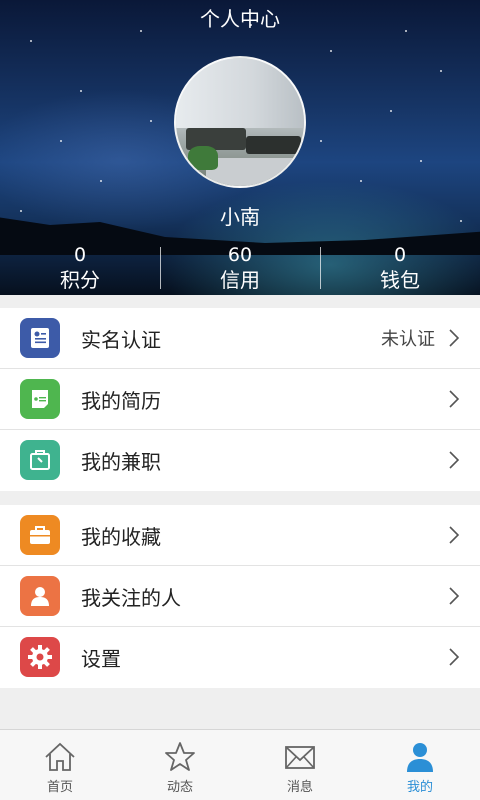 This screenshot has height=800, width=480. What do you see at coordinates (40, 657) in the screenshot?
I see `settings-gear-icon` at bounding box center [40, 657].